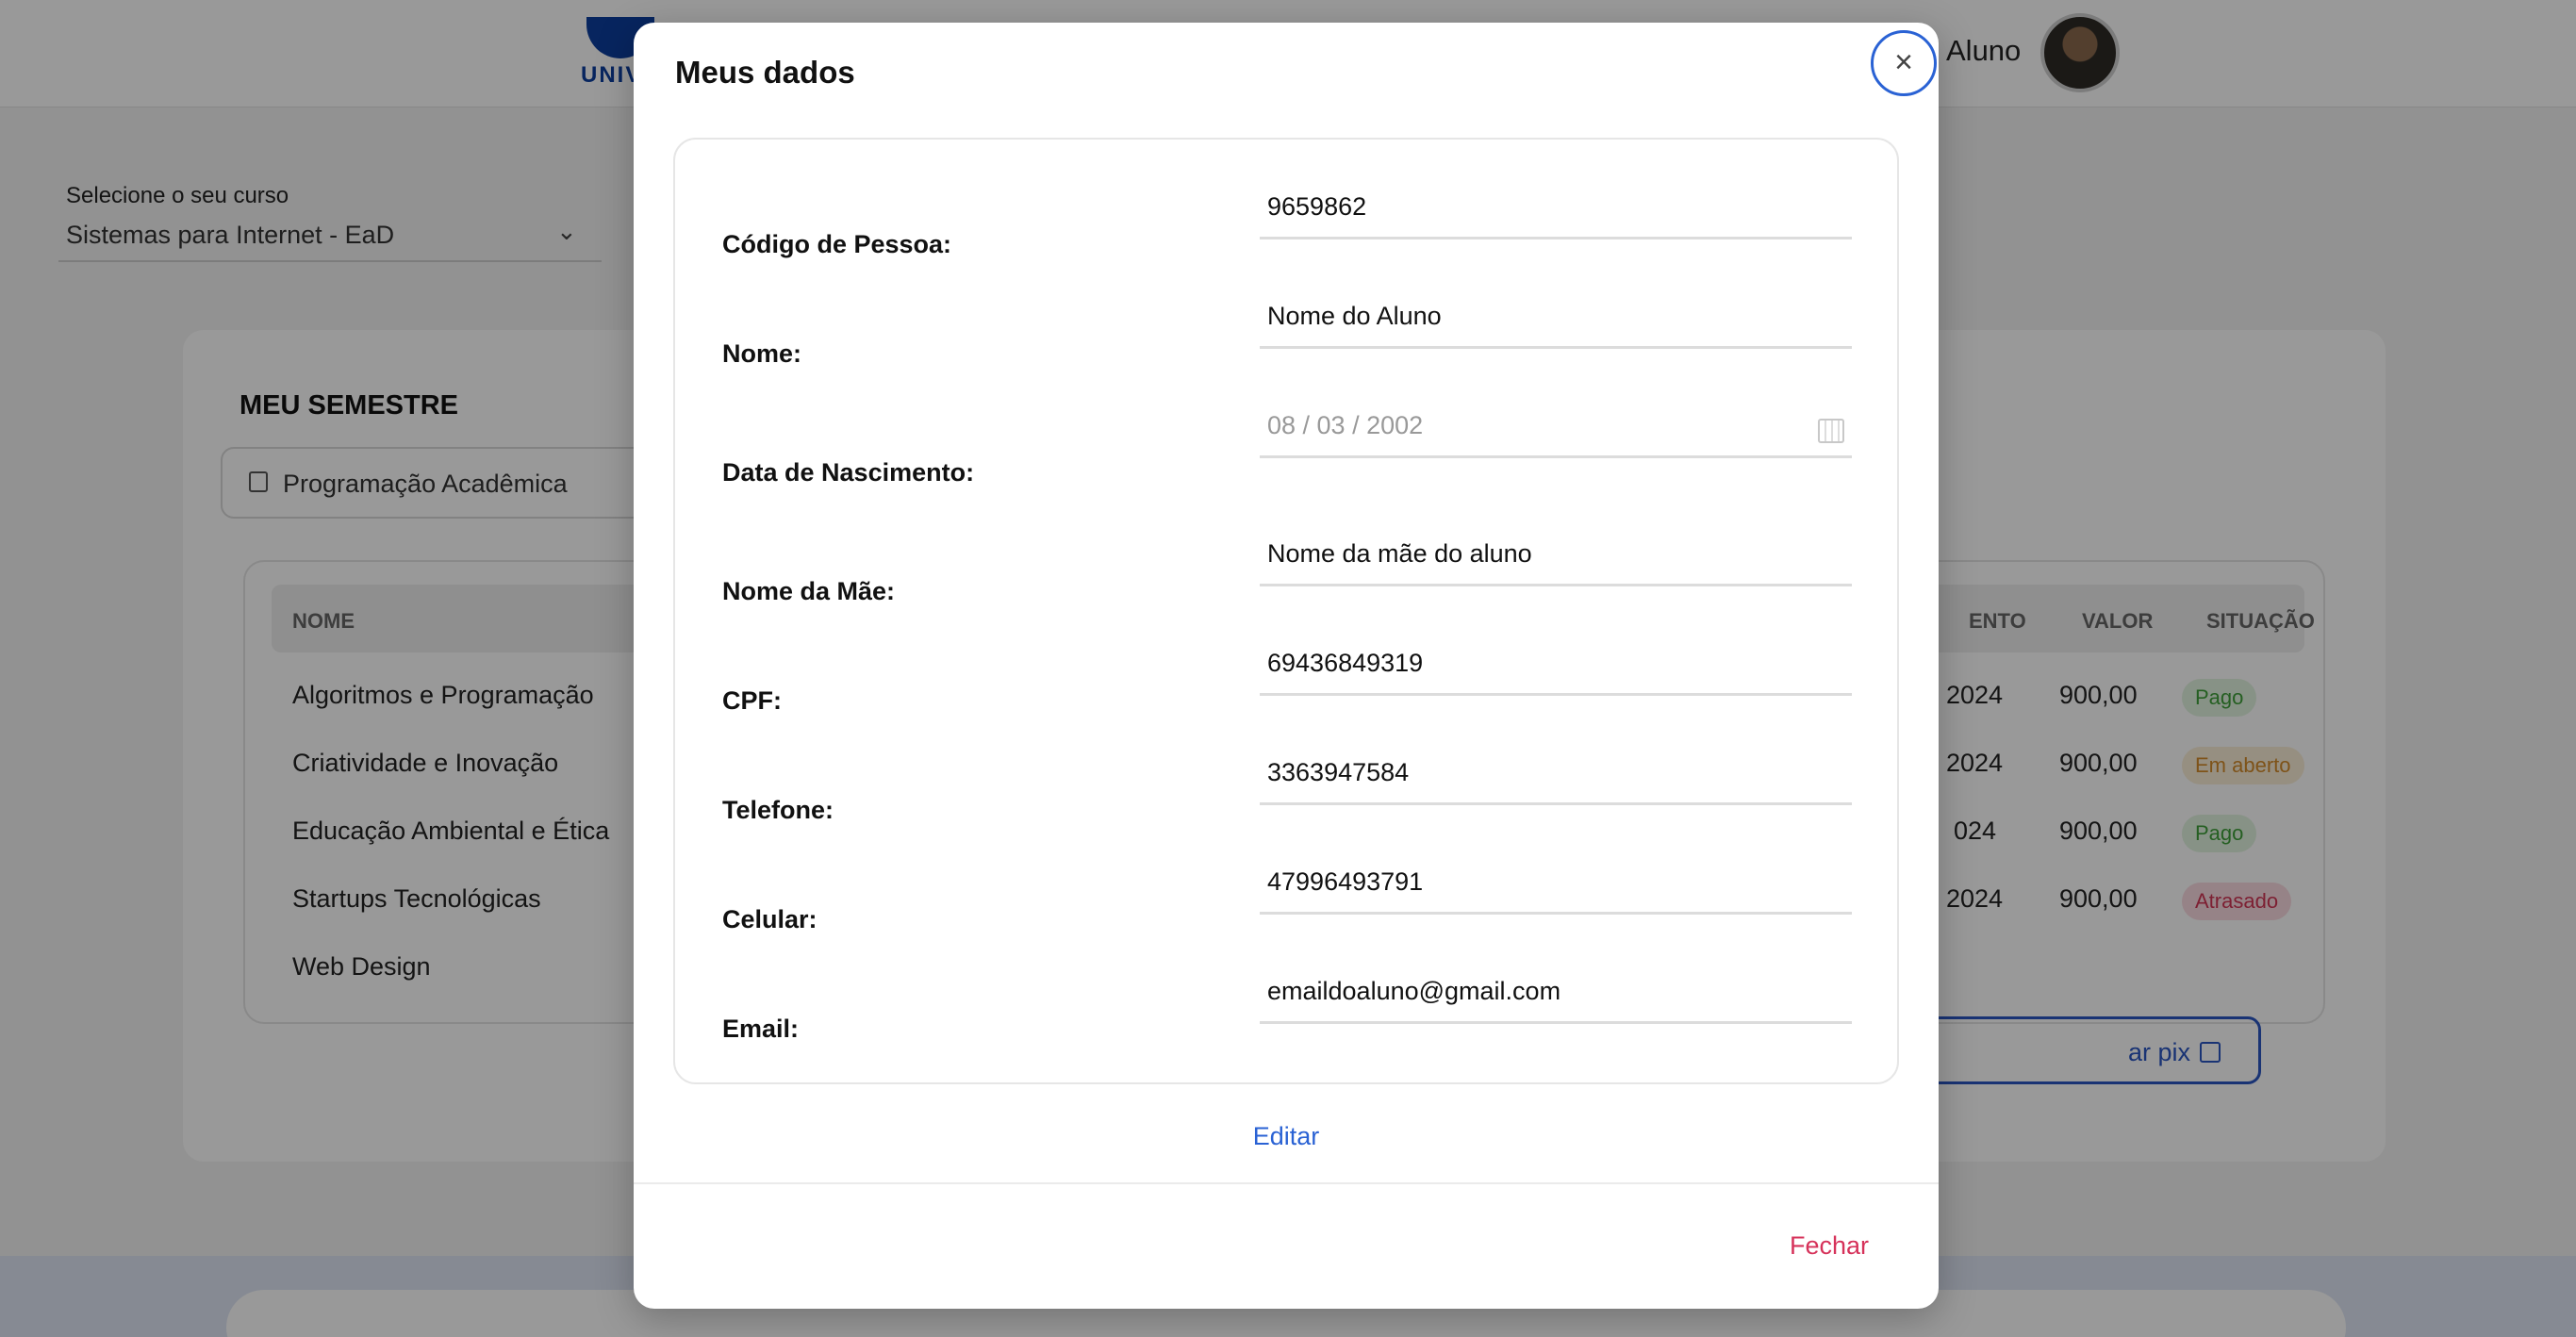 Image resolution: width=2576 pixels, height=1337 pixels. Describe the element at coordinates (1556, 665) in the screenshot. I see `cpf-field: 69436849319` at that location.